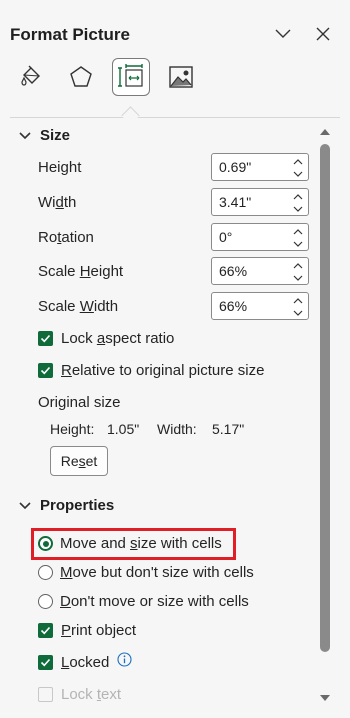 This screenshot has width=350, height=718. Describe the element at coordinates (81, 271) in the screenshot. I see `scale-height-label: Scale Height` at that location.